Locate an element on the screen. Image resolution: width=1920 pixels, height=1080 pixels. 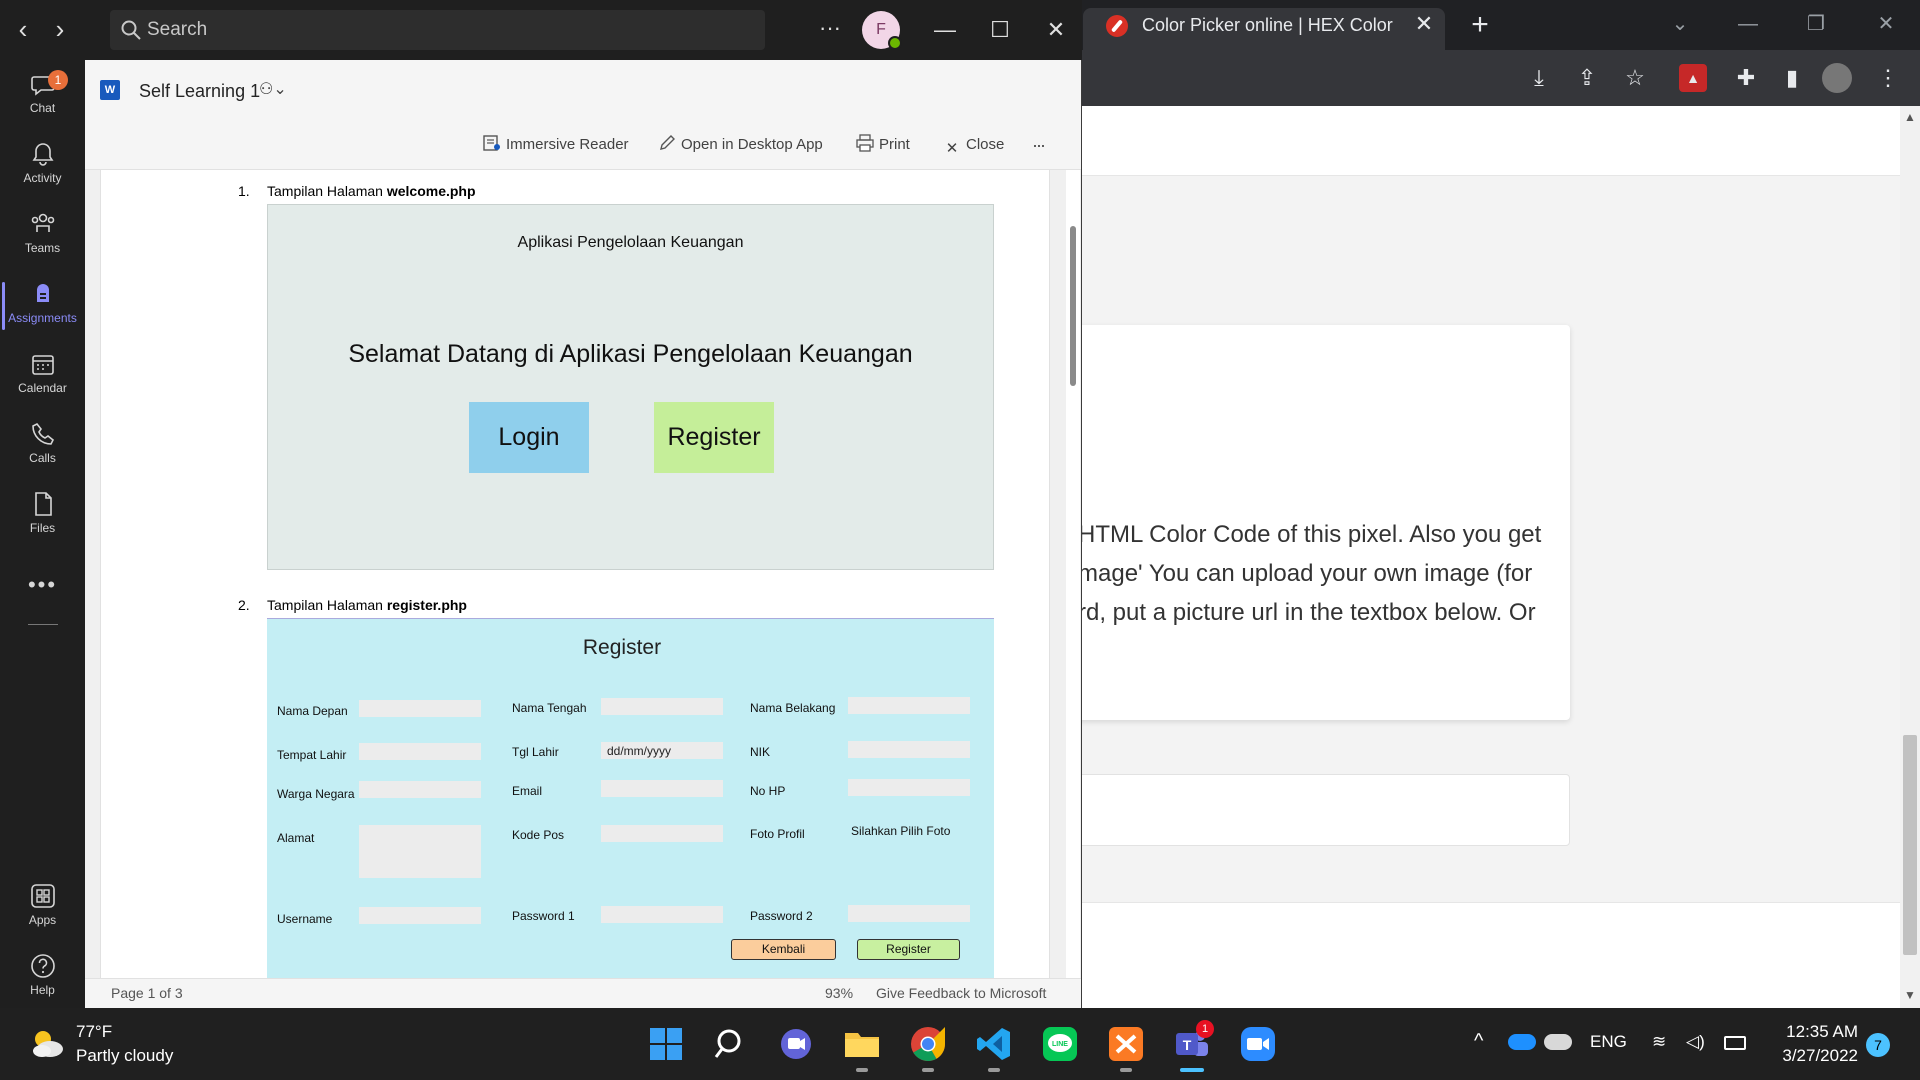
rail-item-help: Help is located at coordinates (42, 979).